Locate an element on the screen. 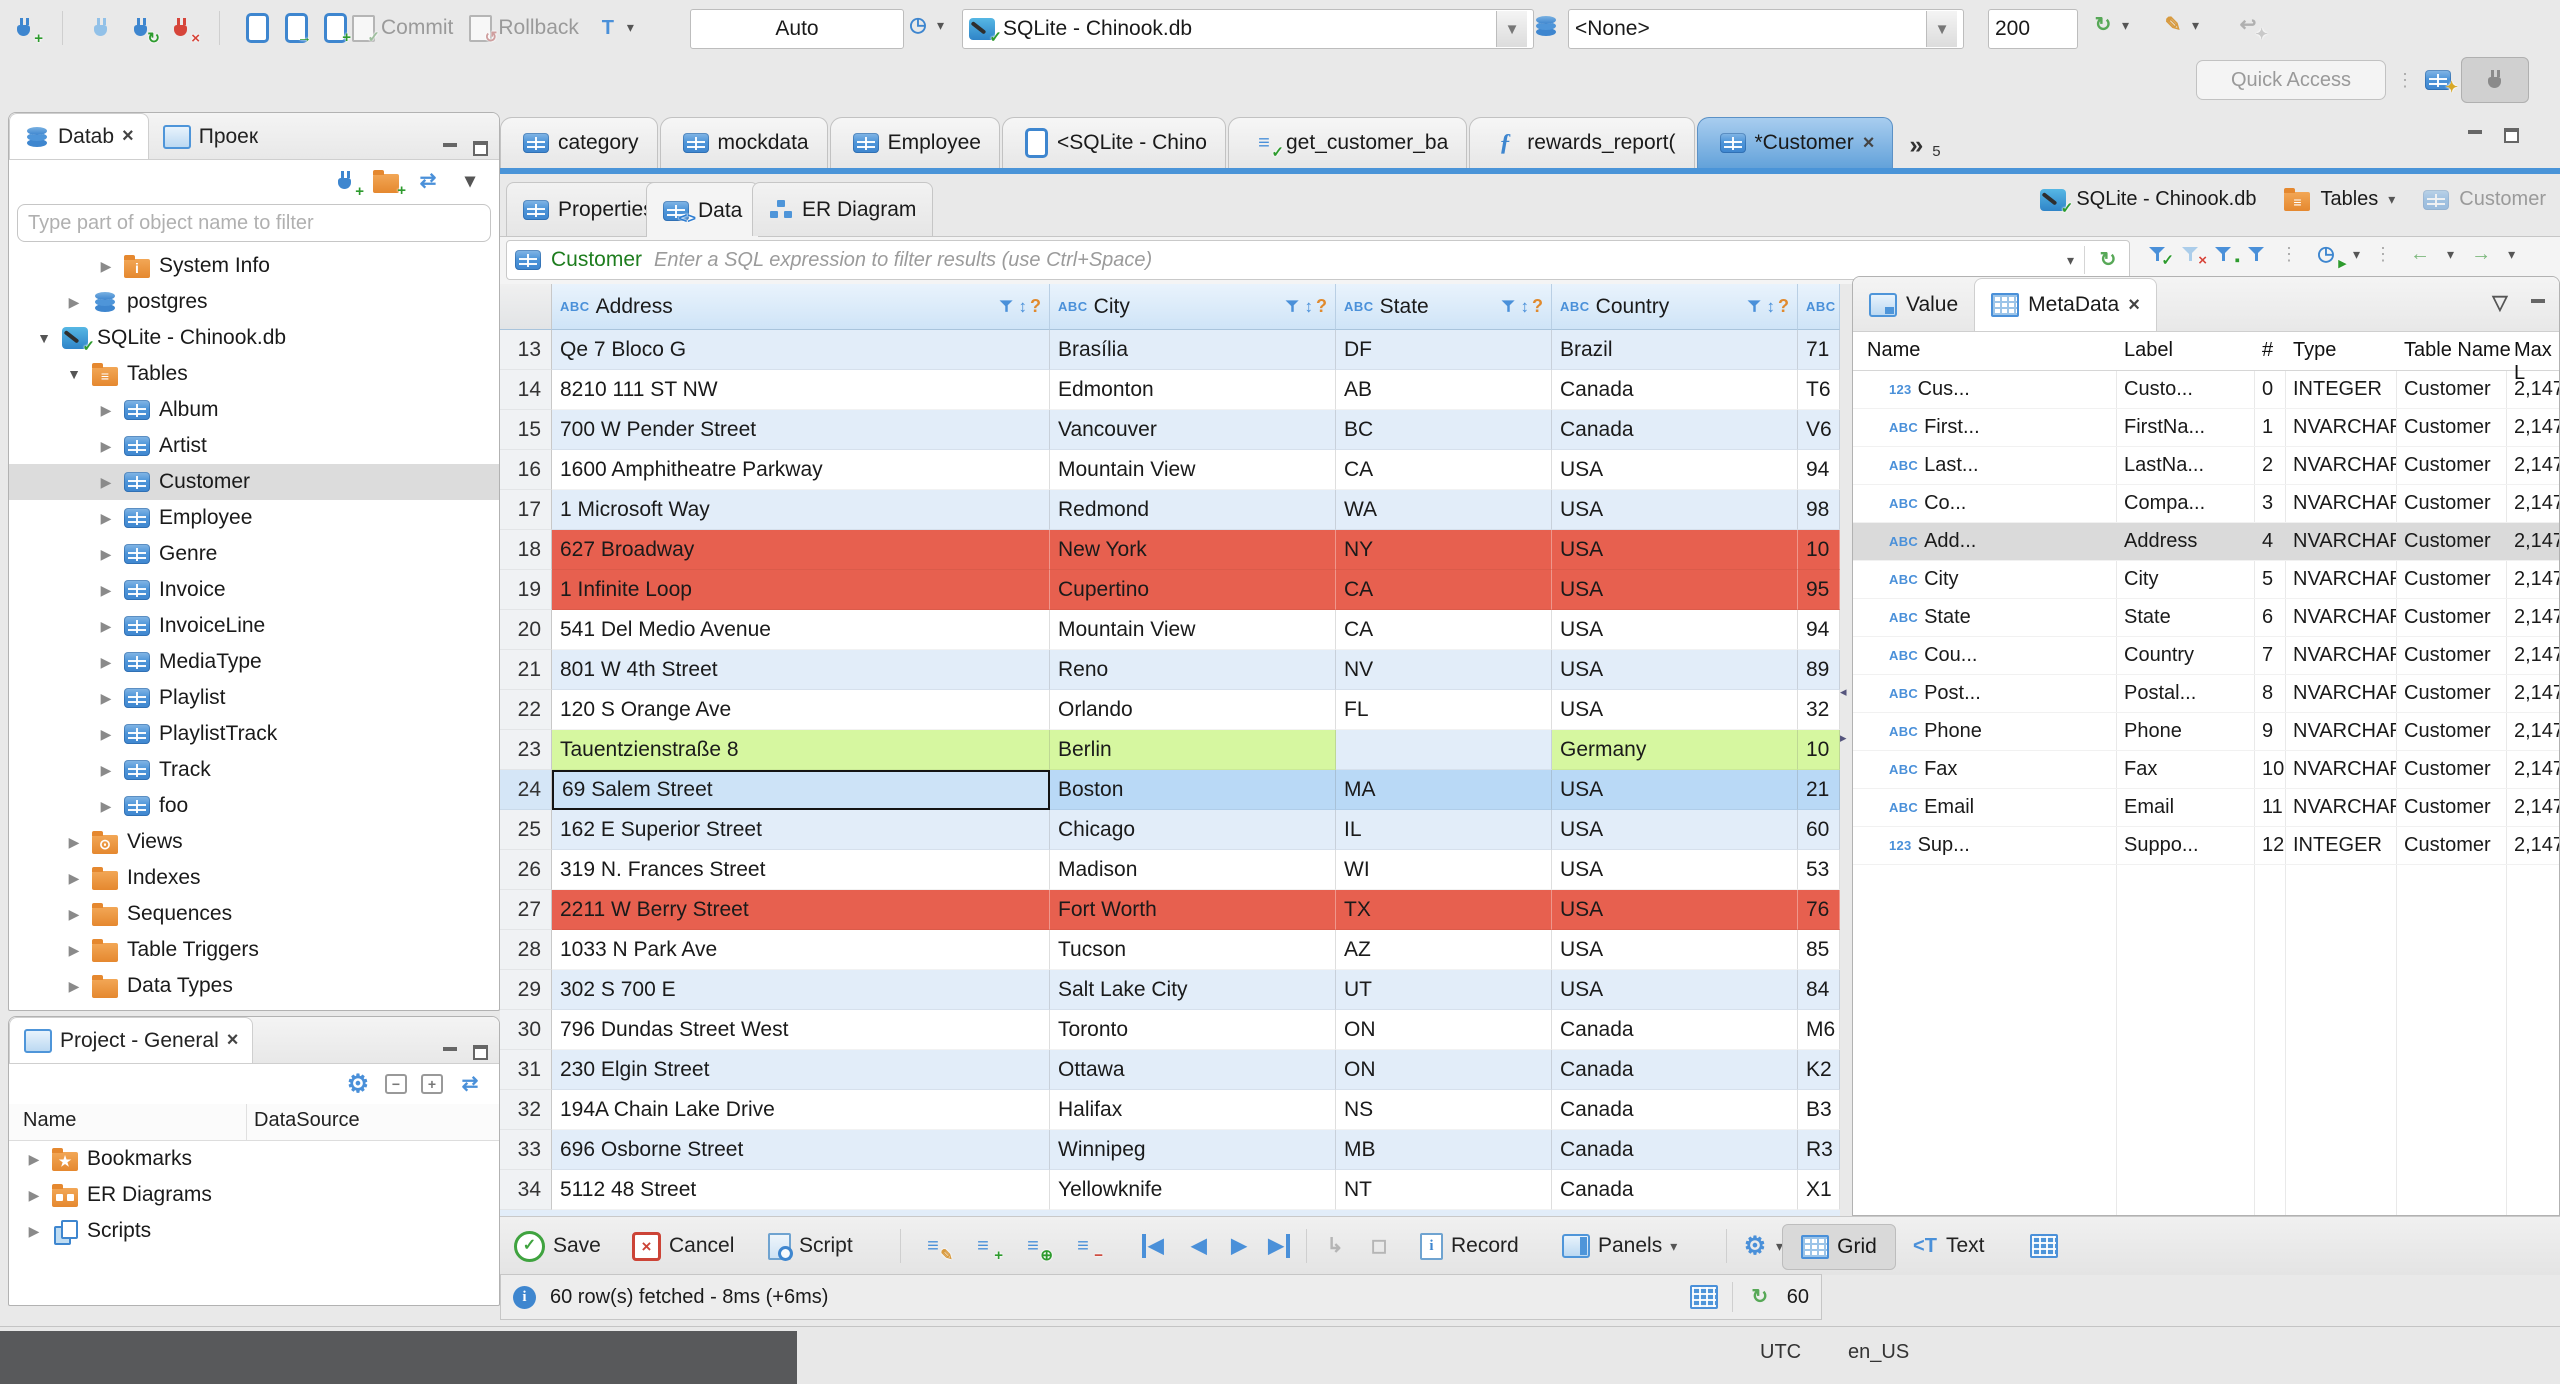 Image resolution: width=2560 pixels, height=1384 pixels. grid-cell: X1 is located at coordinates (1819, 1190).